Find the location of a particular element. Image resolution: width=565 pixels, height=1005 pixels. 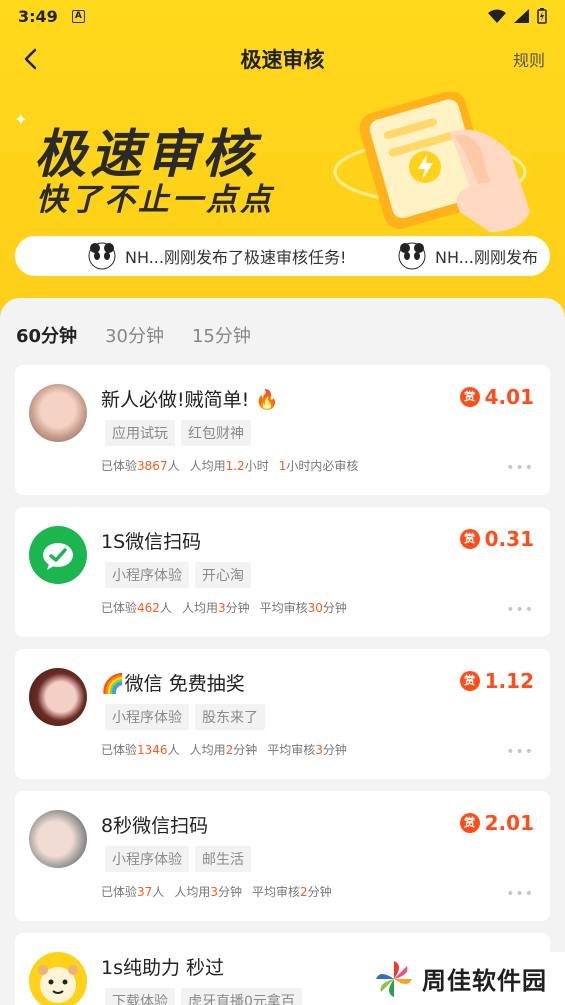

page-title: 极速审核 is located at coordinates (282, 60).